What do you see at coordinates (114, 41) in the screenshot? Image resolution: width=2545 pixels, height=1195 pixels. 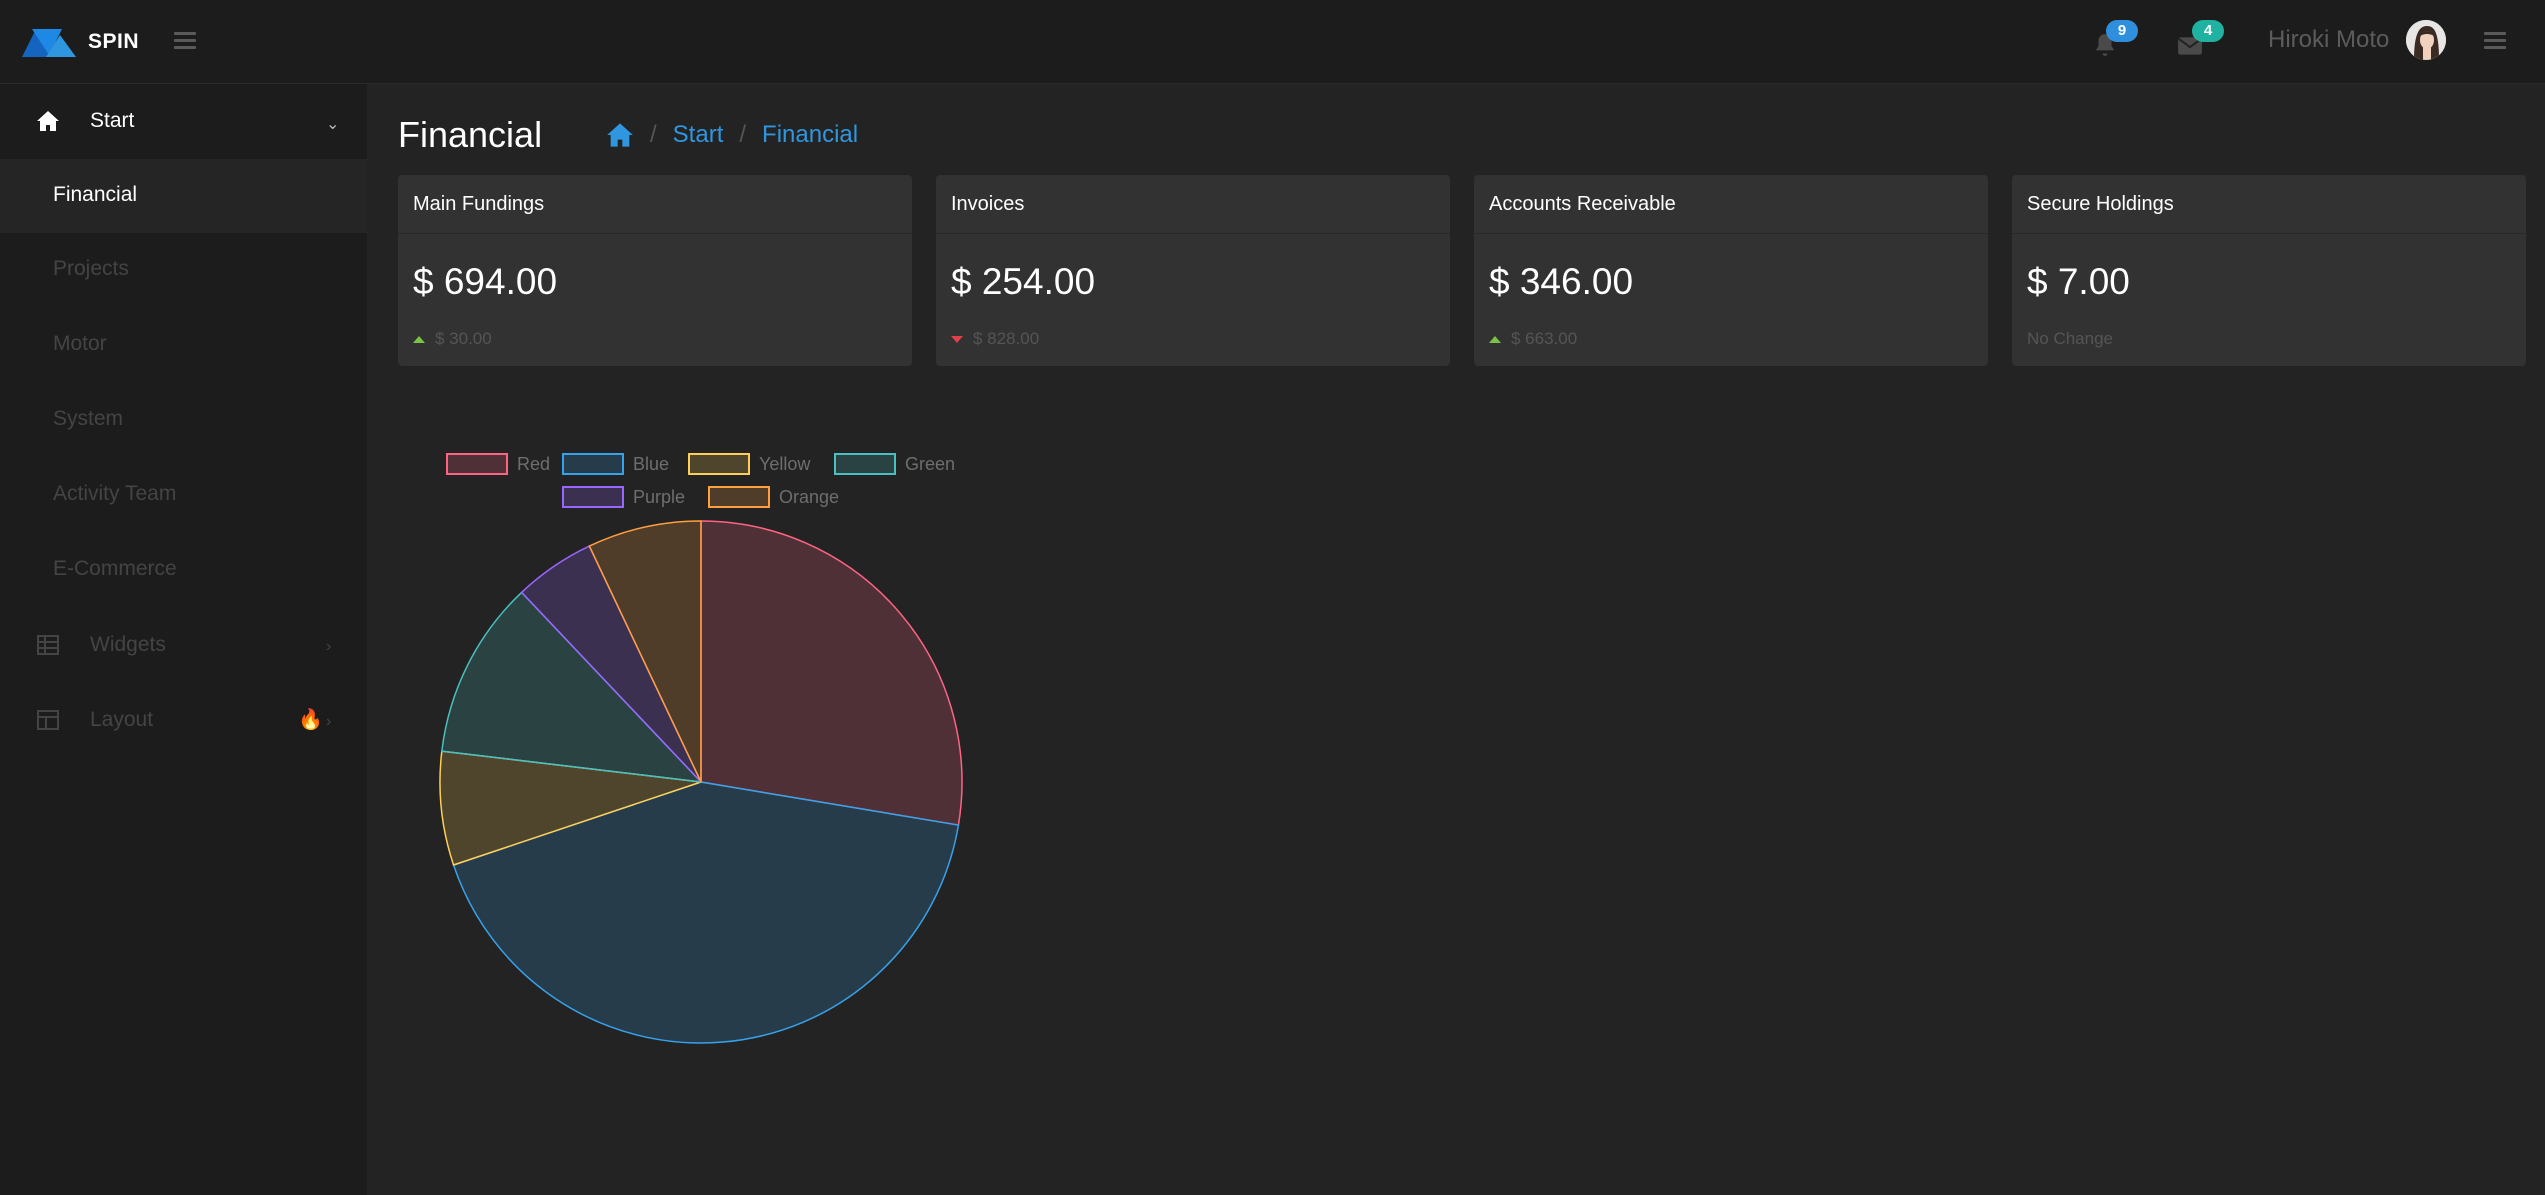 I see `brand-name: SPIN` at bounding box center [114, 41].